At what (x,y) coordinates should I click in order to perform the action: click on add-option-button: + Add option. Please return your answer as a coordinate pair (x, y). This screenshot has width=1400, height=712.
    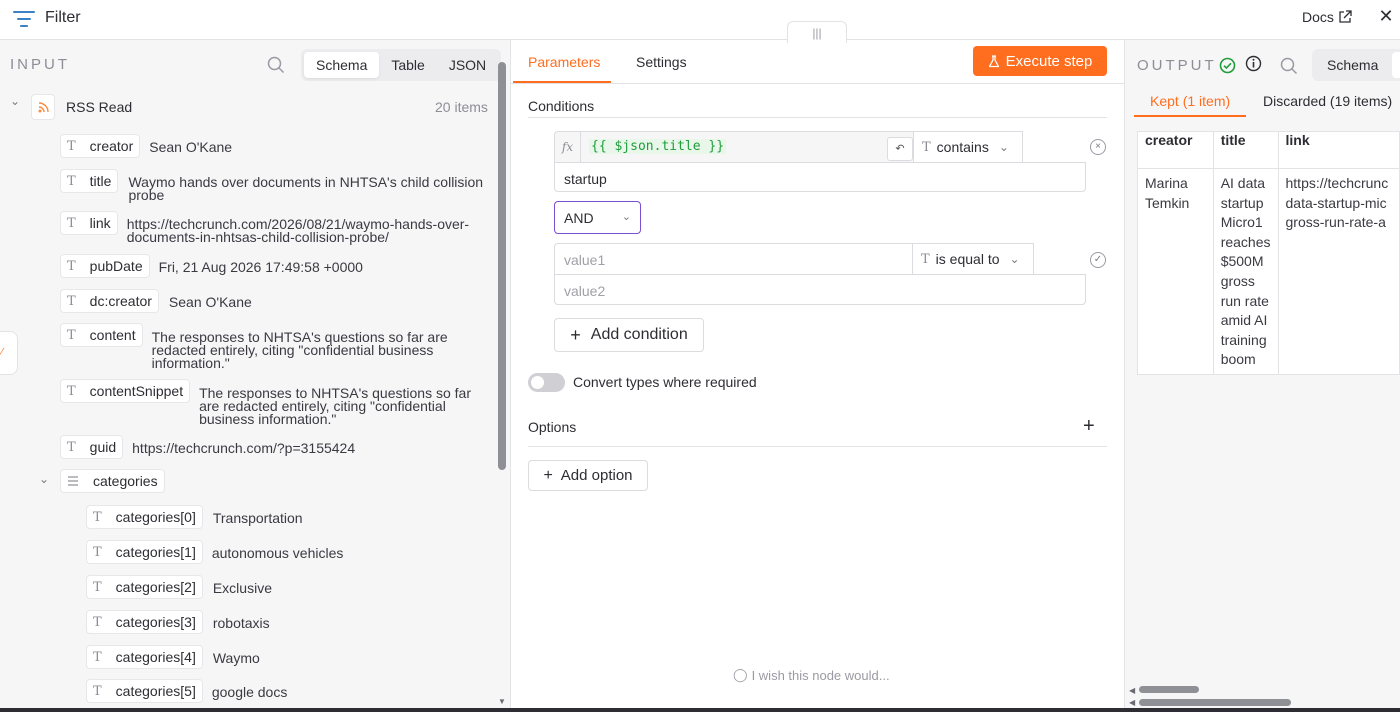
    Looking at the image, I should click on (588, 475).